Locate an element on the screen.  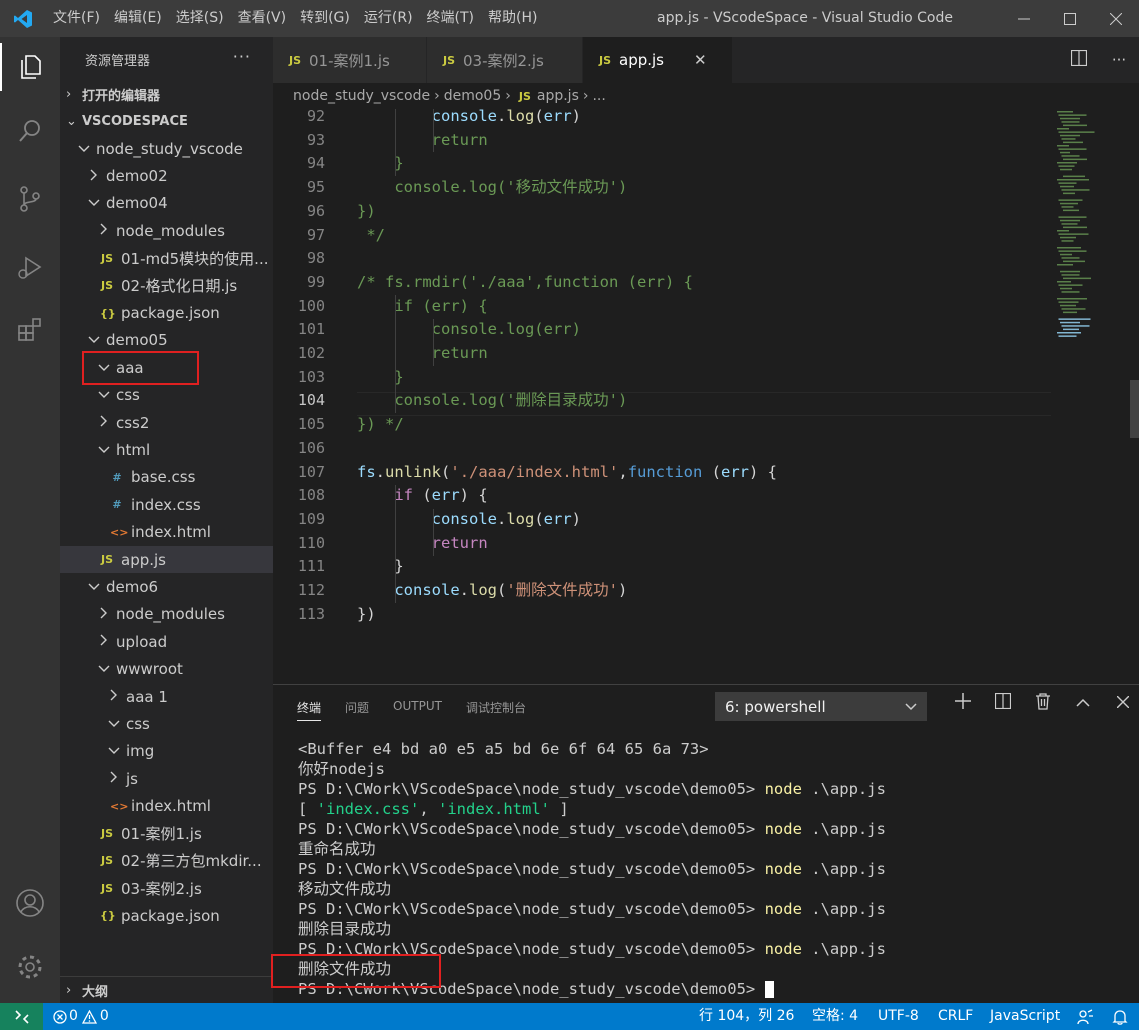
tree-folder: demo6 is located at coordinates (166, 586).